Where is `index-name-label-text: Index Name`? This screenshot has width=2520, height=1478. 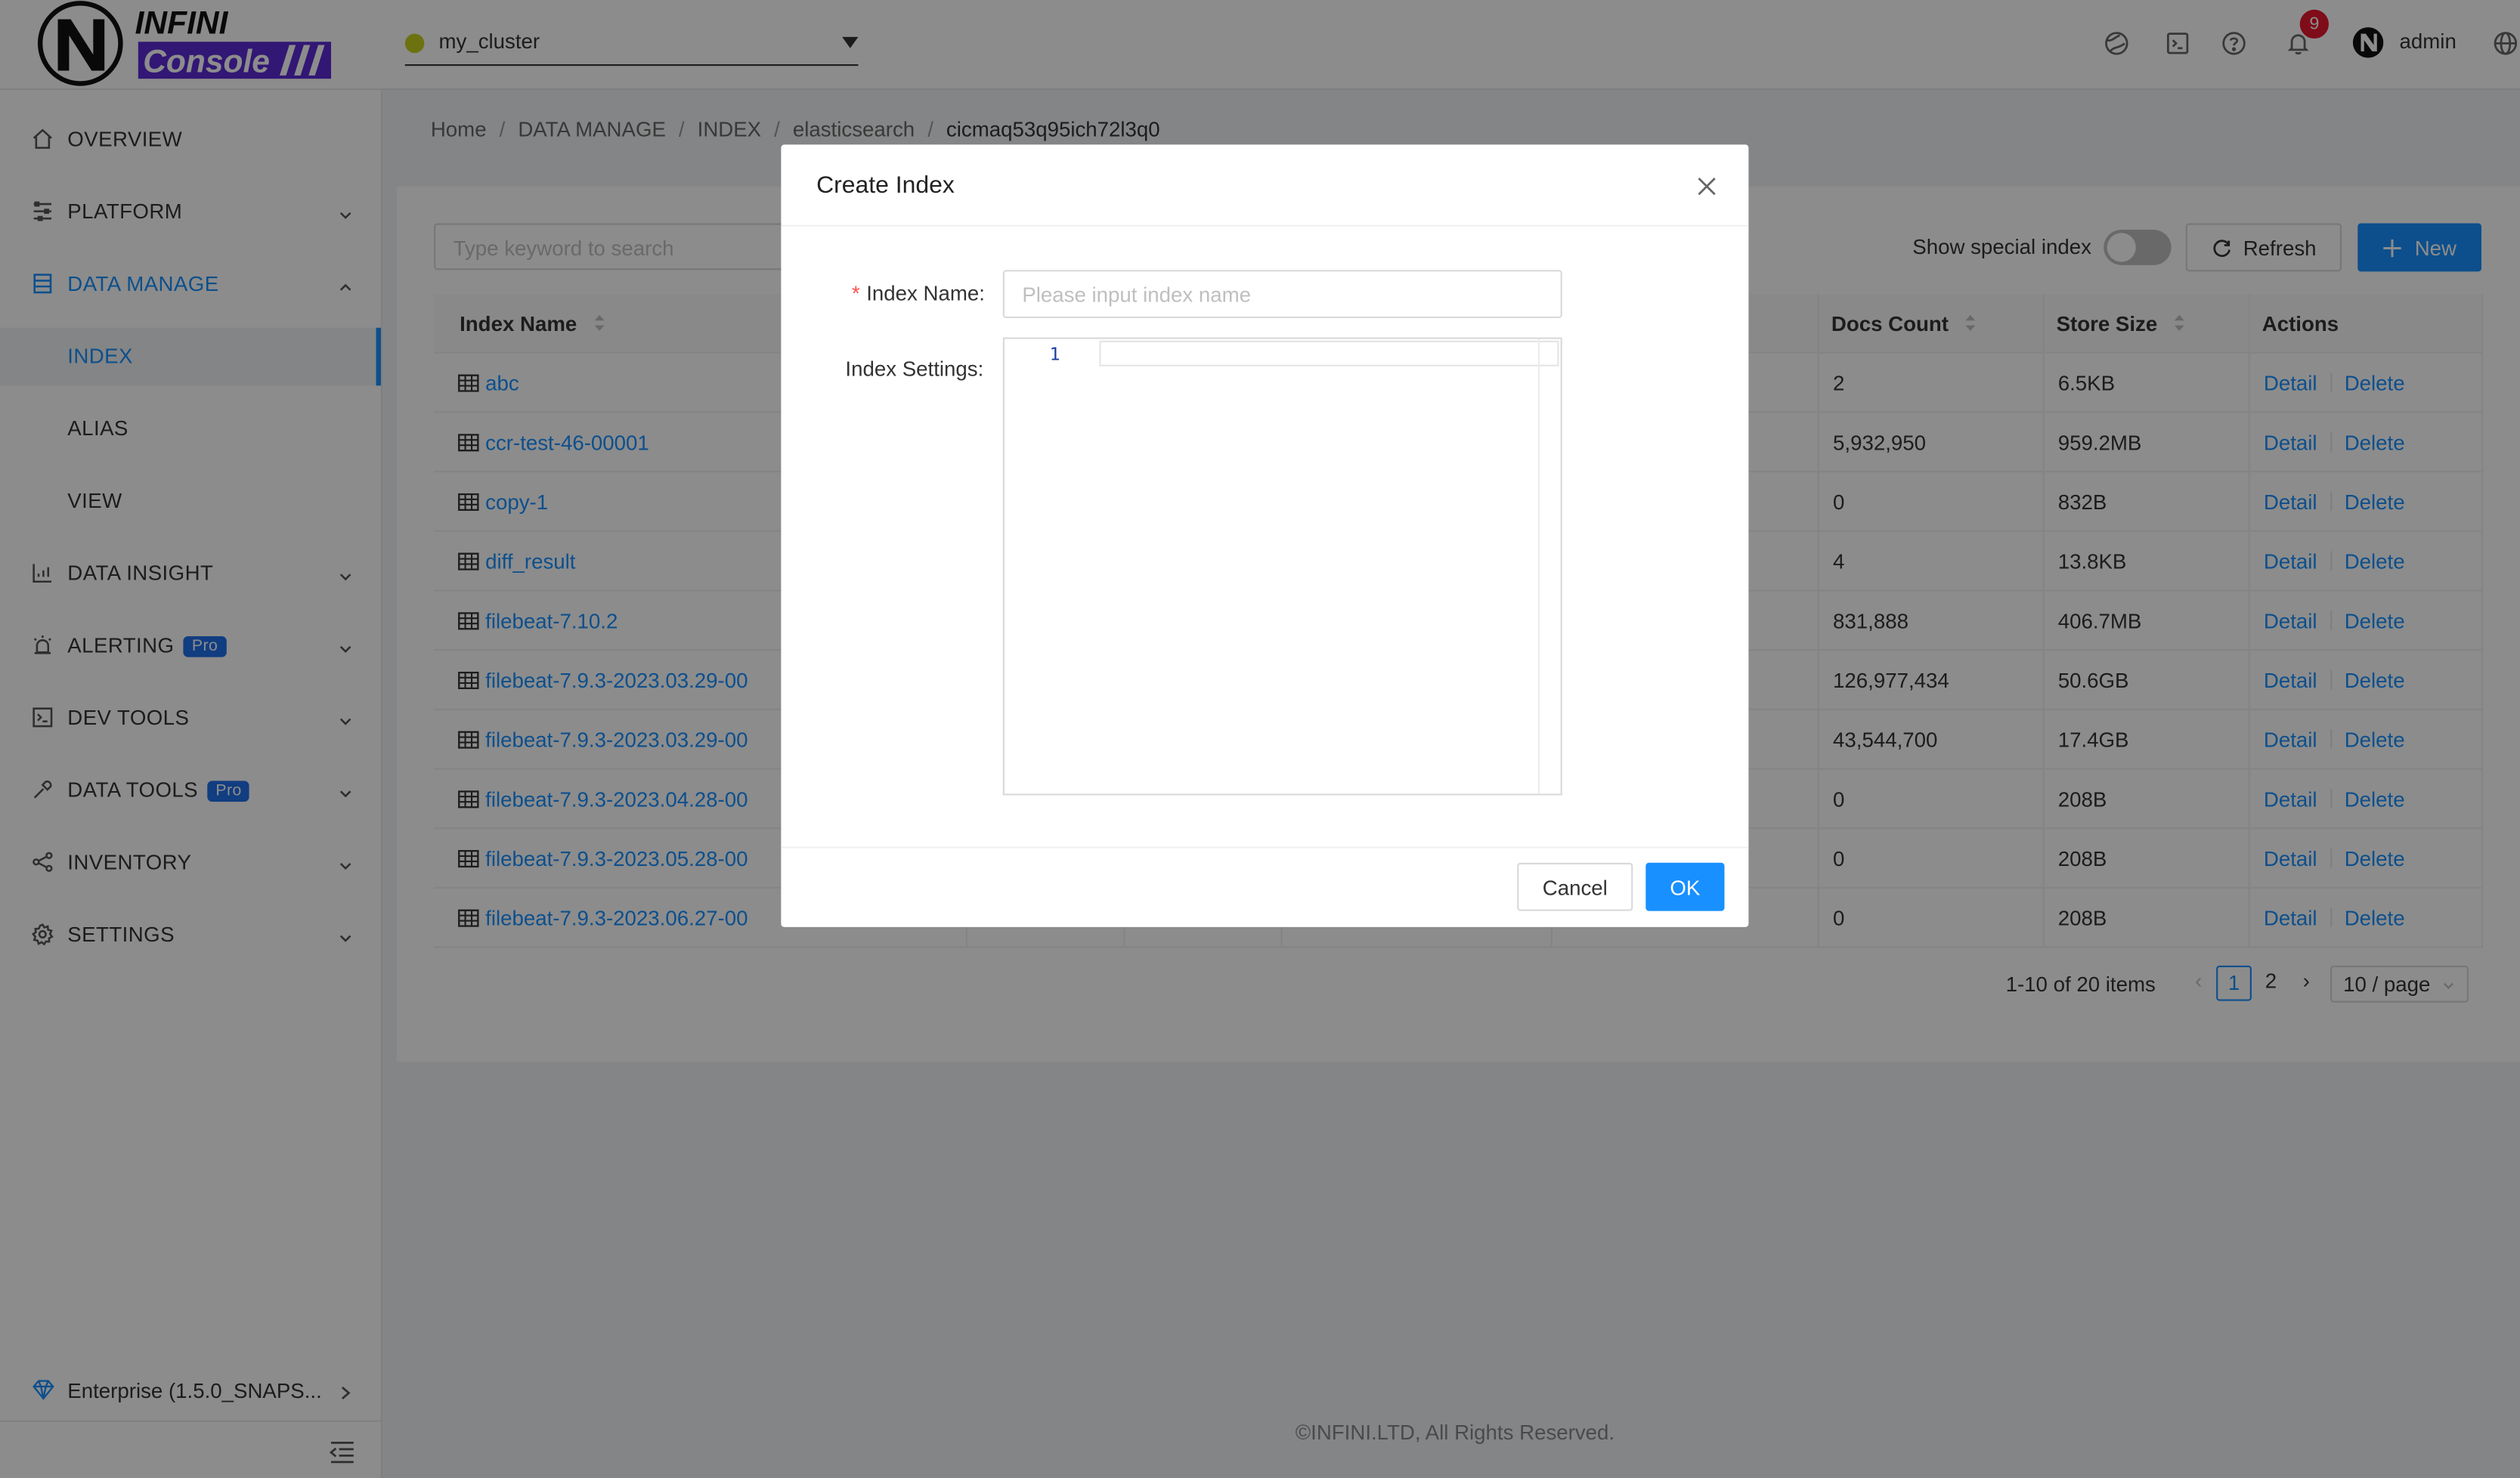
index-name-label-text: Index Name is located at coordinates (923, 293).